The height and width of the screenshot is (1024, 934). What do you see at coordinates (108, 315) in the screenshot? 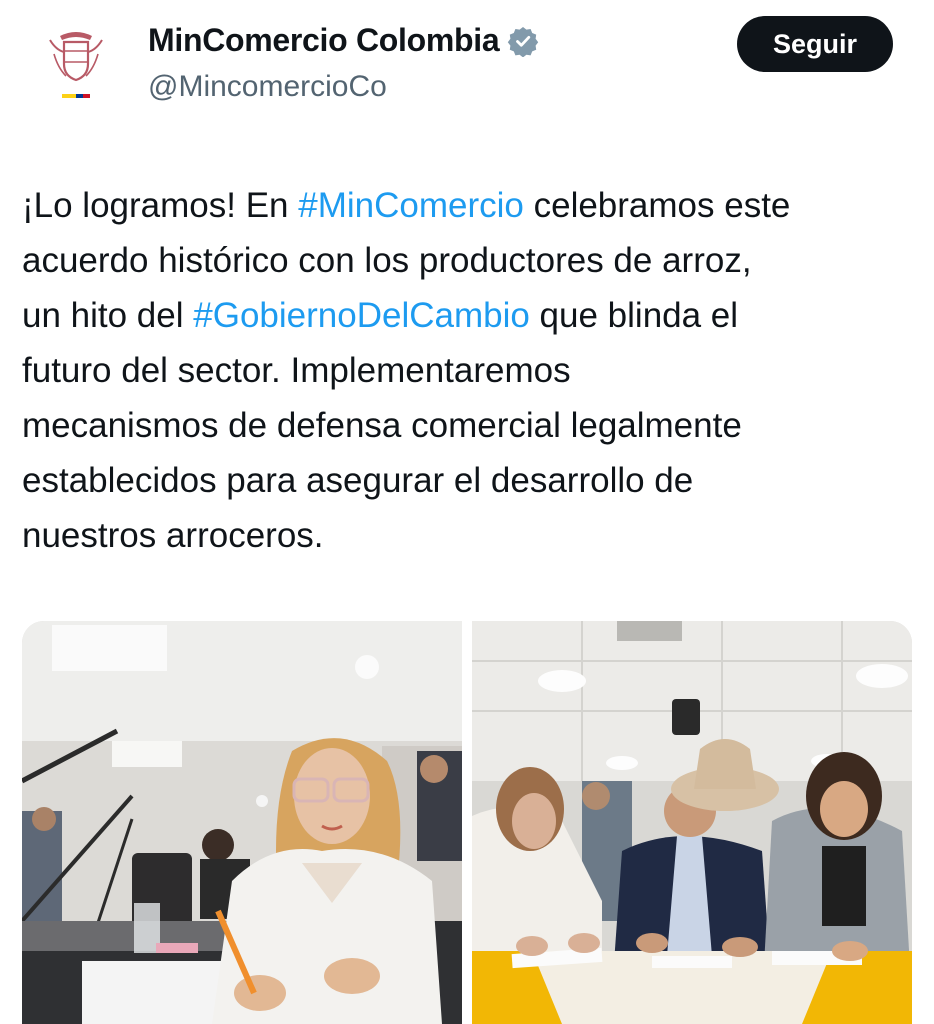
I see `tweet-text-segment: un hito del` at bounding box center [108, 315].